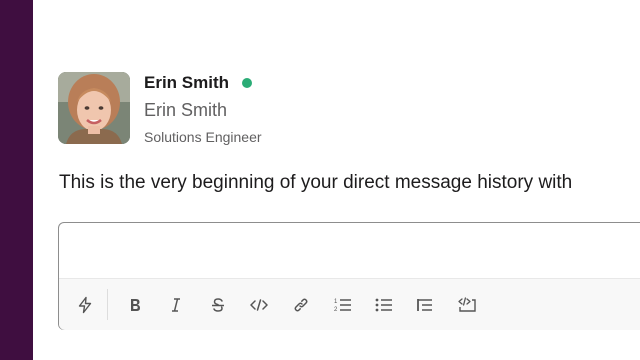  I want to click on svg-text: 2, so click(336, 310).